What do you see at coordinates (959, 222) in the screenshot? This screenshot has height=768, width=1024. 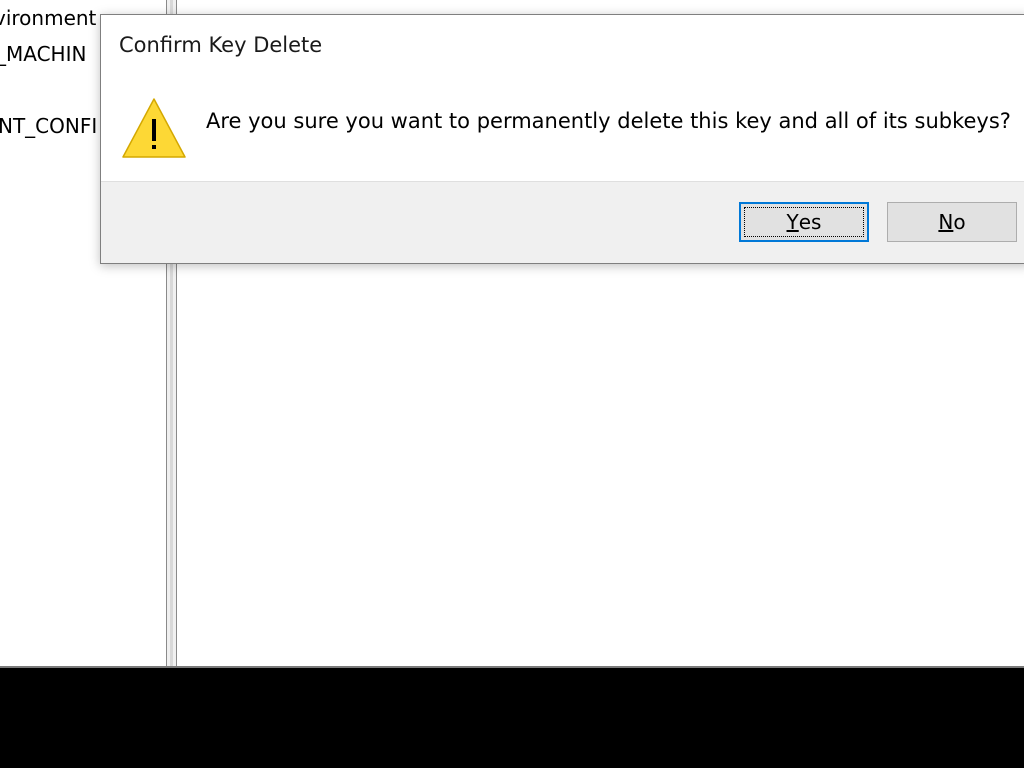 I see `no-label-rest: o` at bounding box center [959, 222].